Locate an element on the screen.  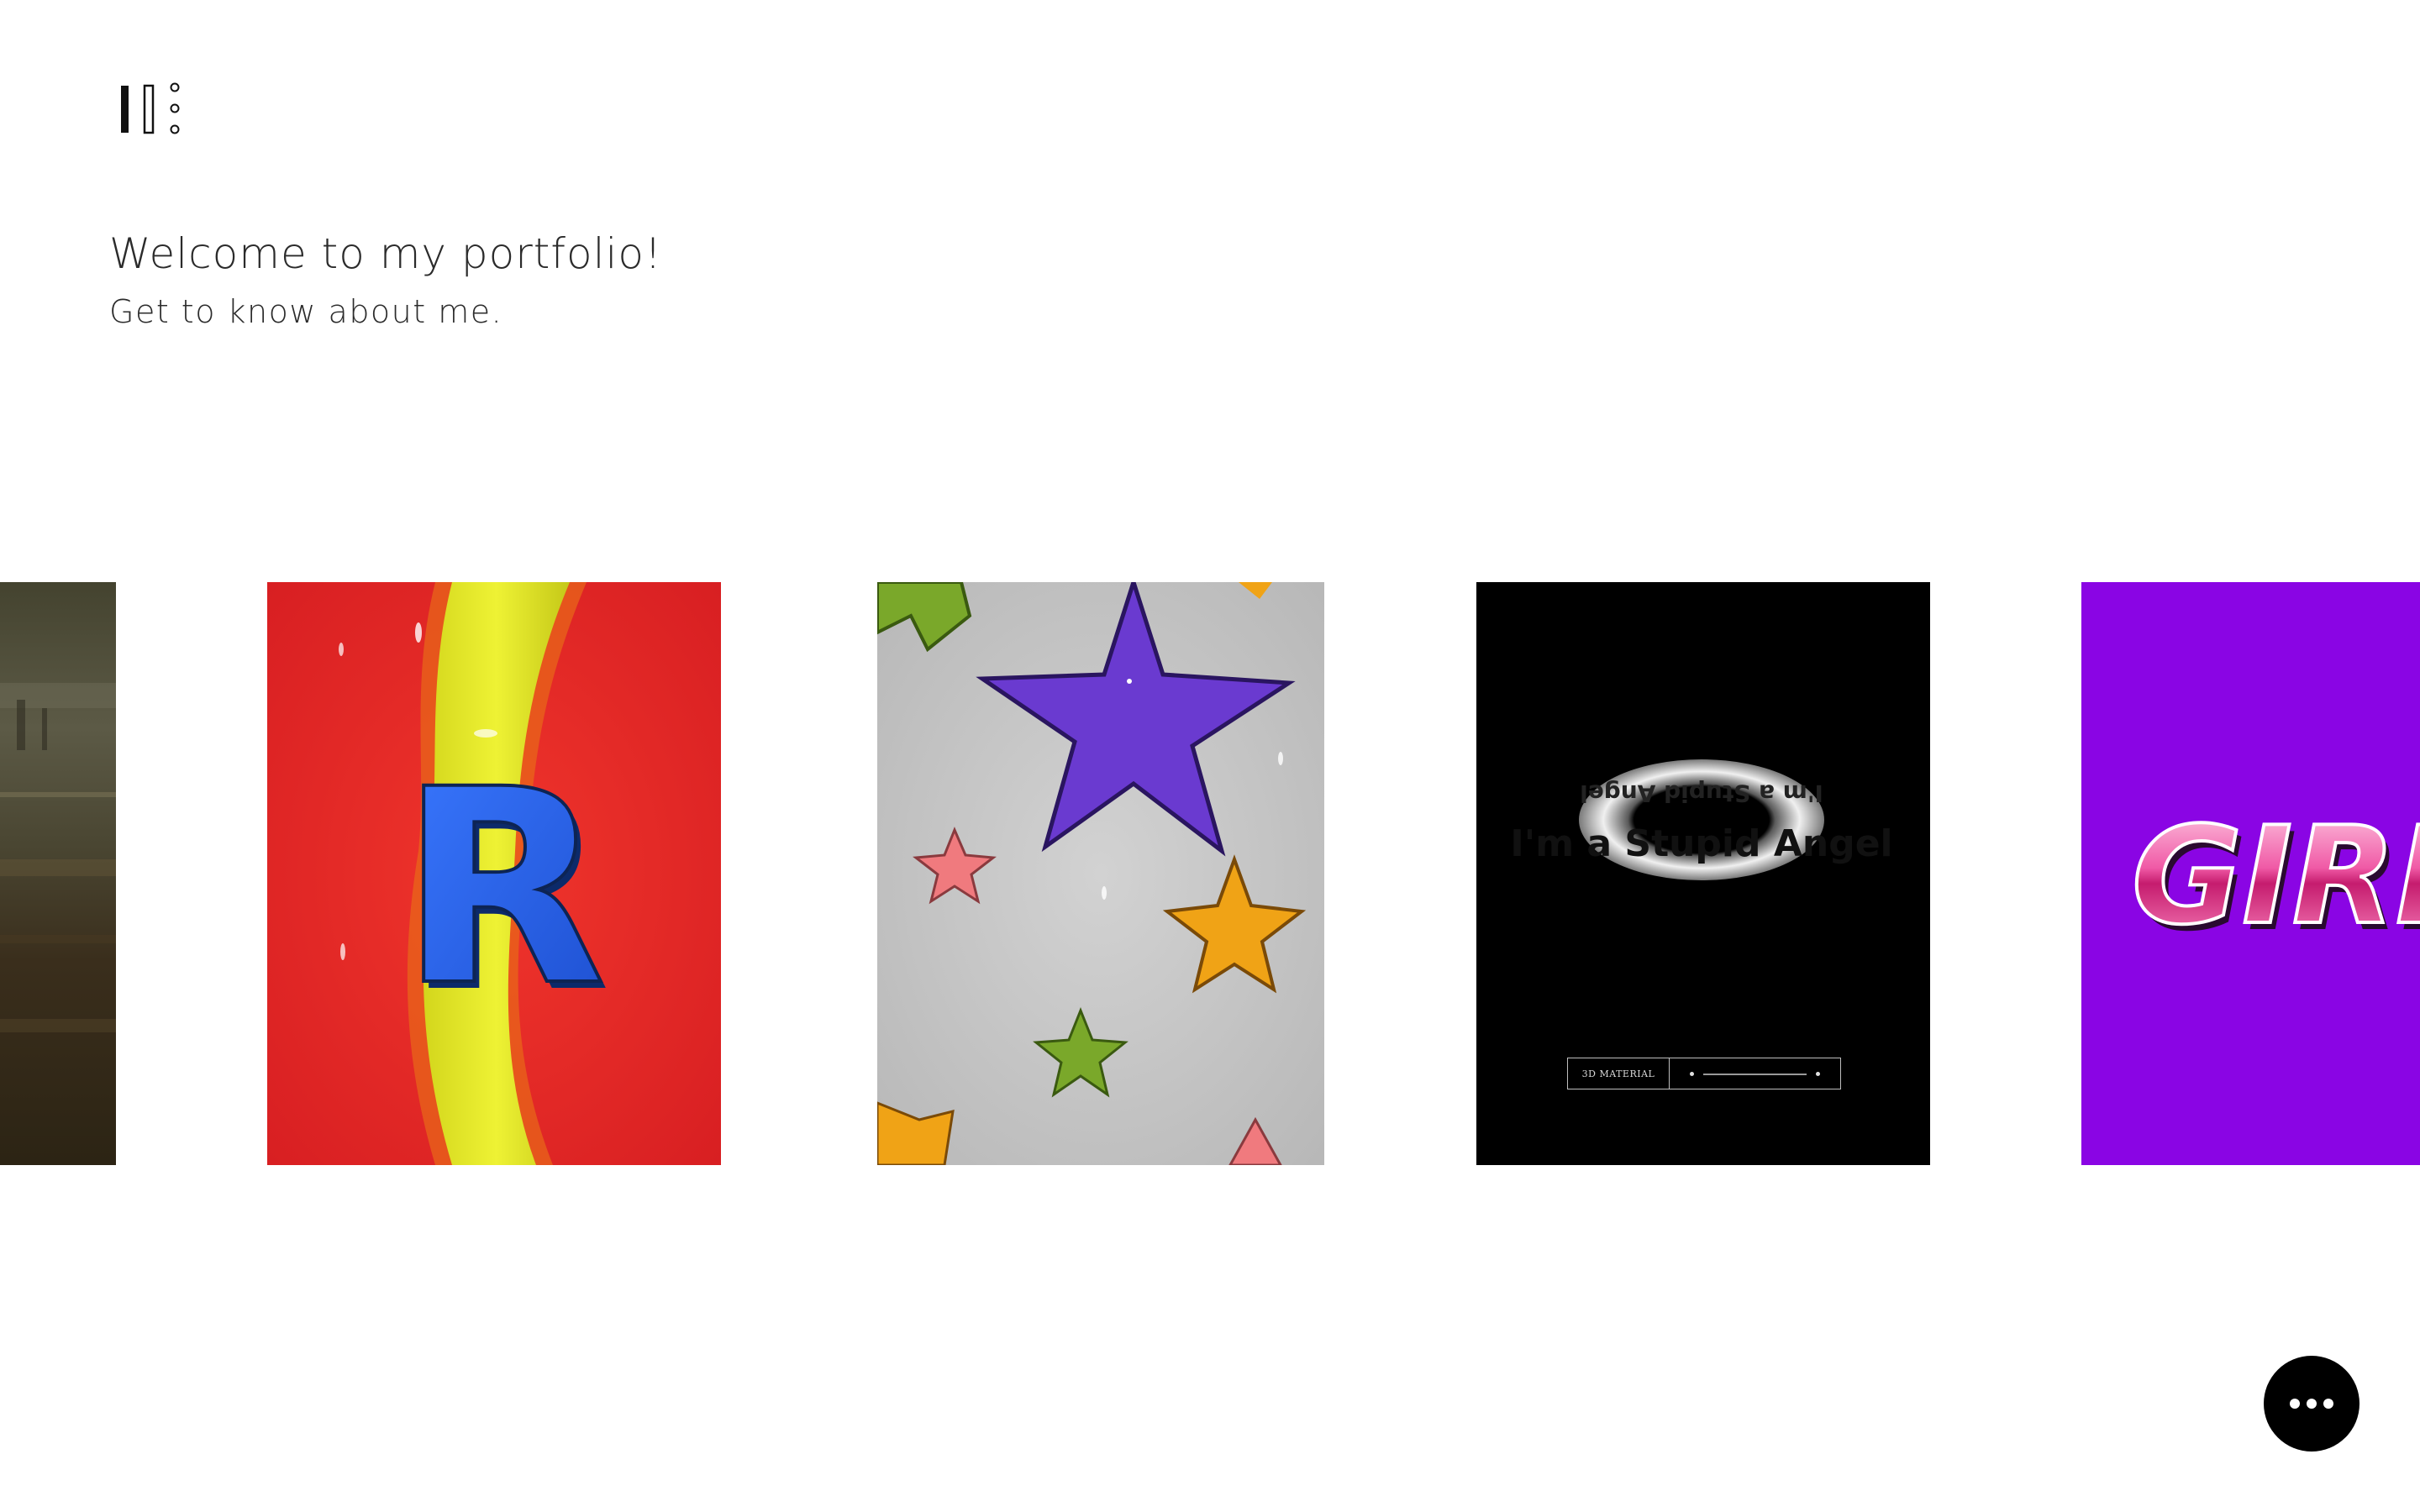
gallery-item-letter-r: R R is located at coordinates (494, 873).